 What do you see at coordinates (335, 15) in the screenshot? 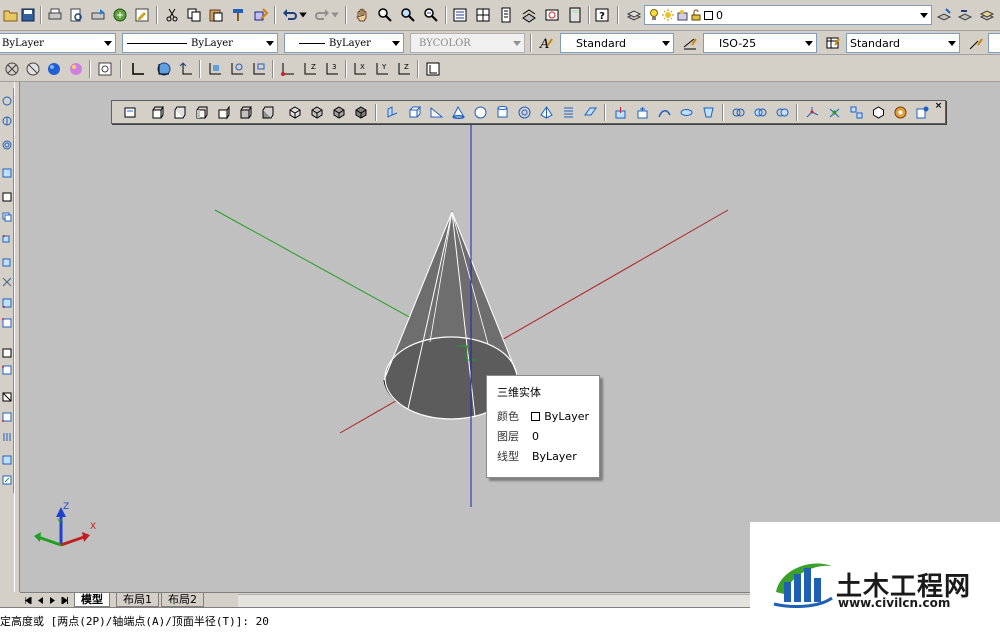
I see `redo-dropdown-icon` at bounding box center [335, 15].